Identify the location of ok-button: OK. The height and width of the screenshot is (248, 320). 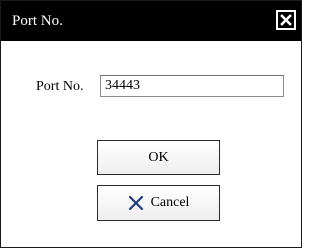
(158, 157).